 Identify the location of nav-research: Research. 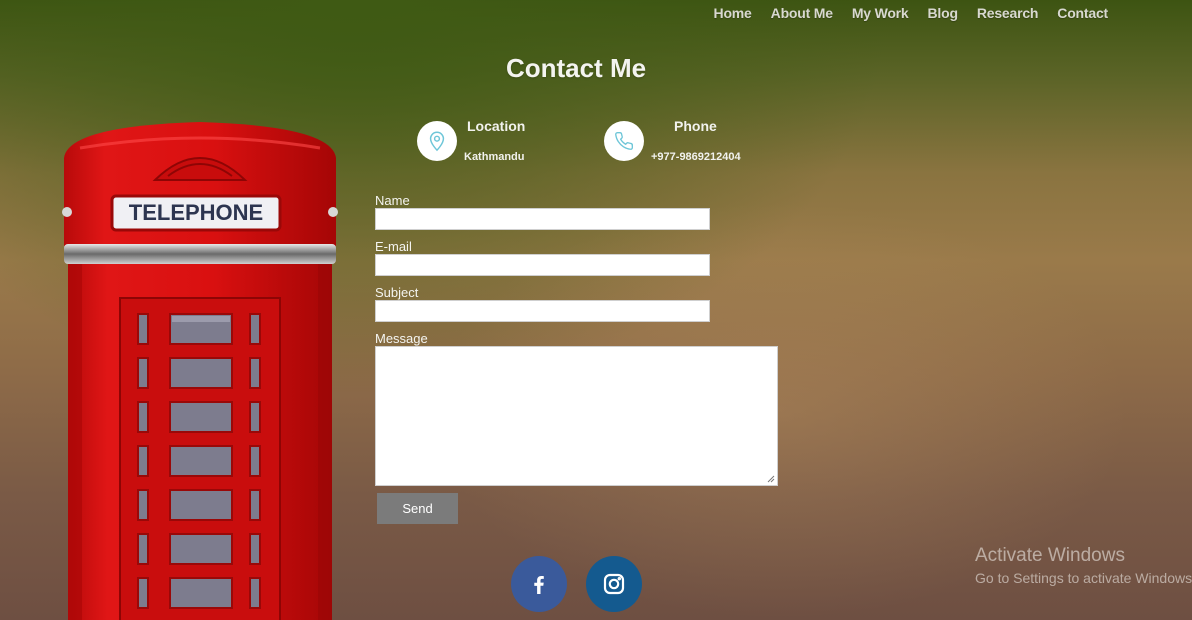
(1008, 13).